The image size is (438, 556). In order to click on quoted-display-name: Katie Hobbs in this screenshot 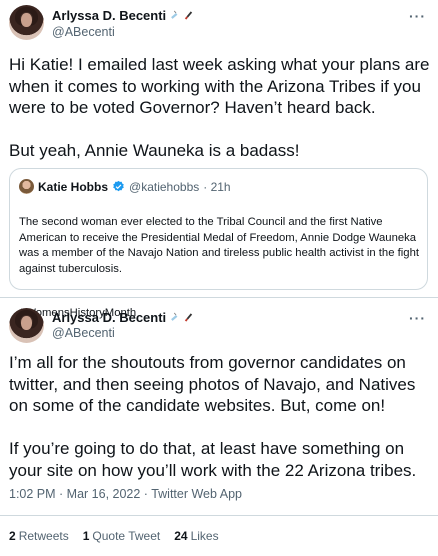, I will do `click(73, 186)`.